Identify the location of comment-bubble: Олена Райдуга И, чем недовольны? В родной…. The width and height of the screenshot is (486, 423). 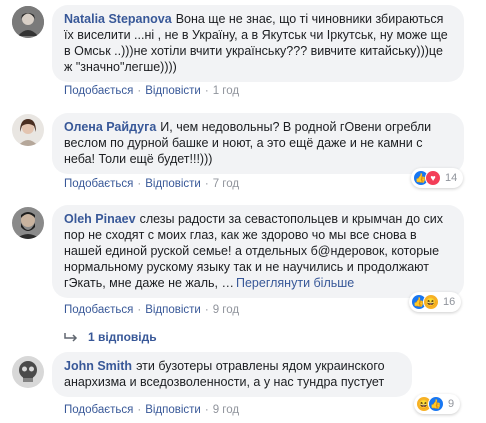
(258, 143).